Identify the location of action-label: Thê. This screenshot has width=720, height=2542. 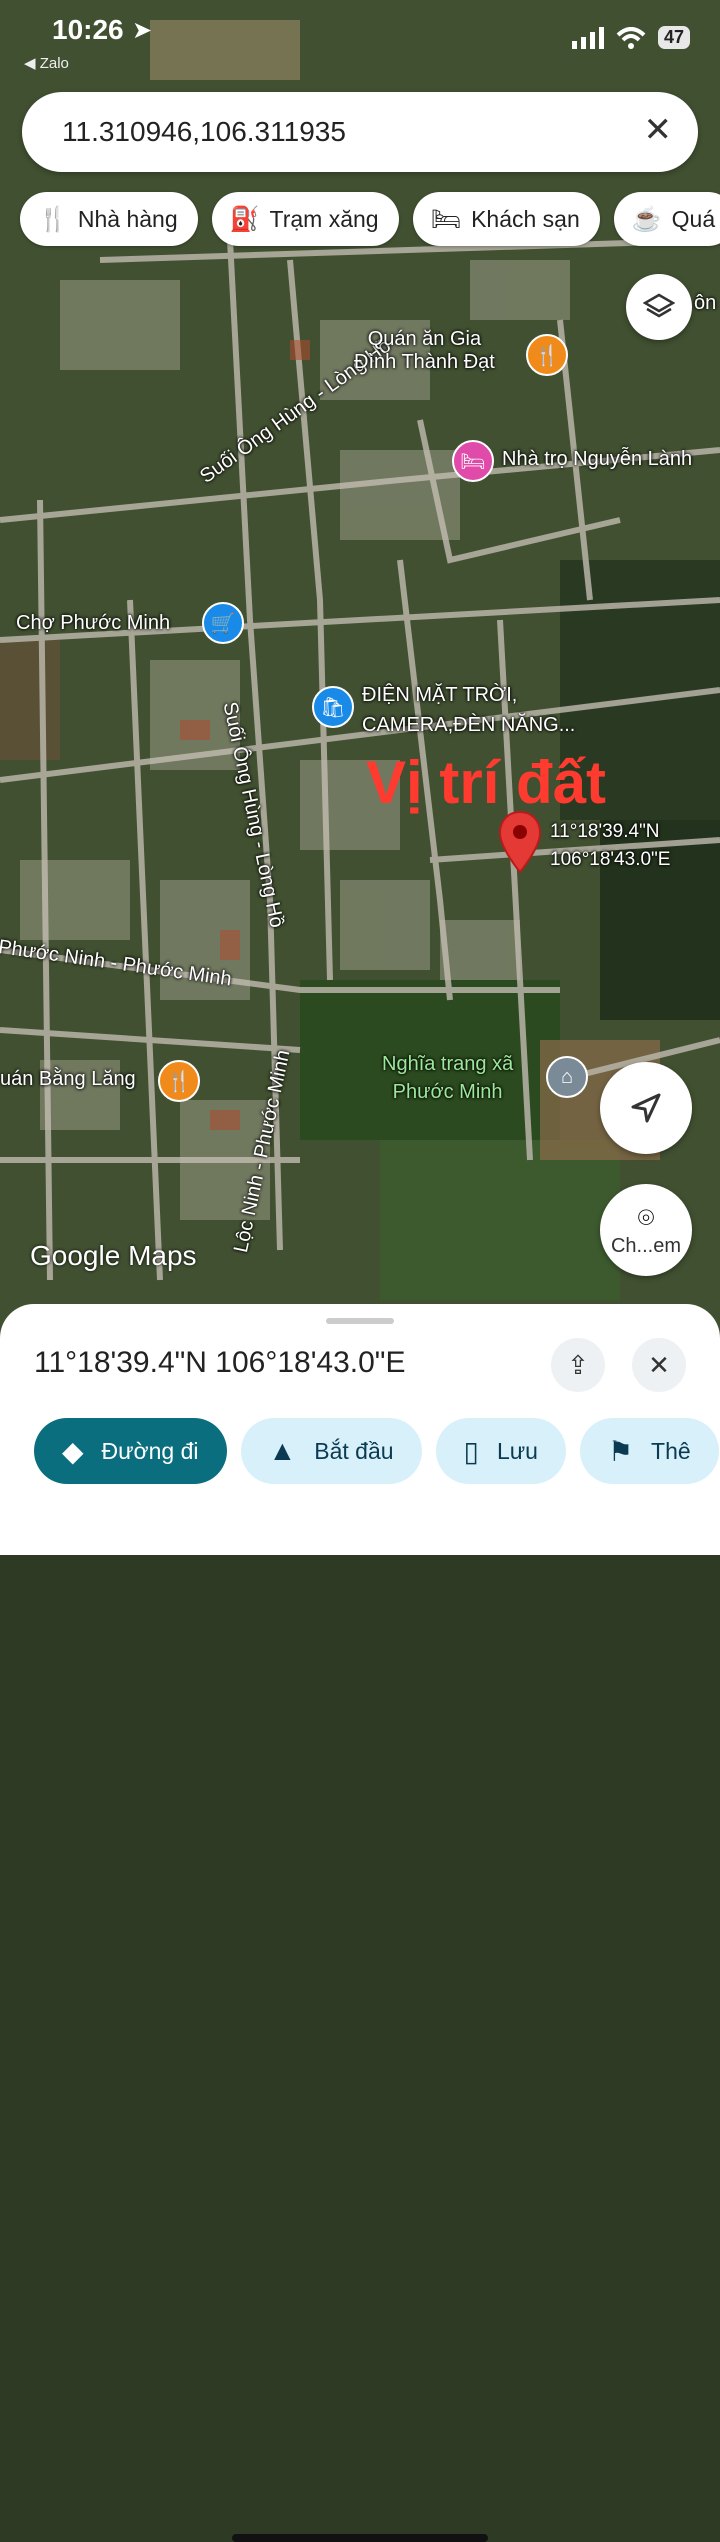
(671, 1450).